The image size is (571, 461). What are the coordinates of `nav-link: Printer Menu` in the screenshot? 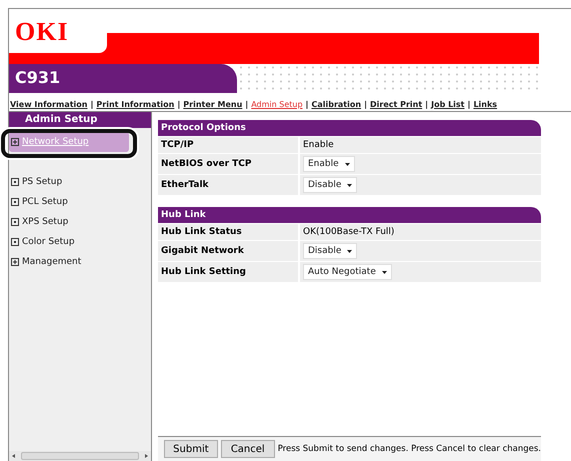 It's located at (212, 104).